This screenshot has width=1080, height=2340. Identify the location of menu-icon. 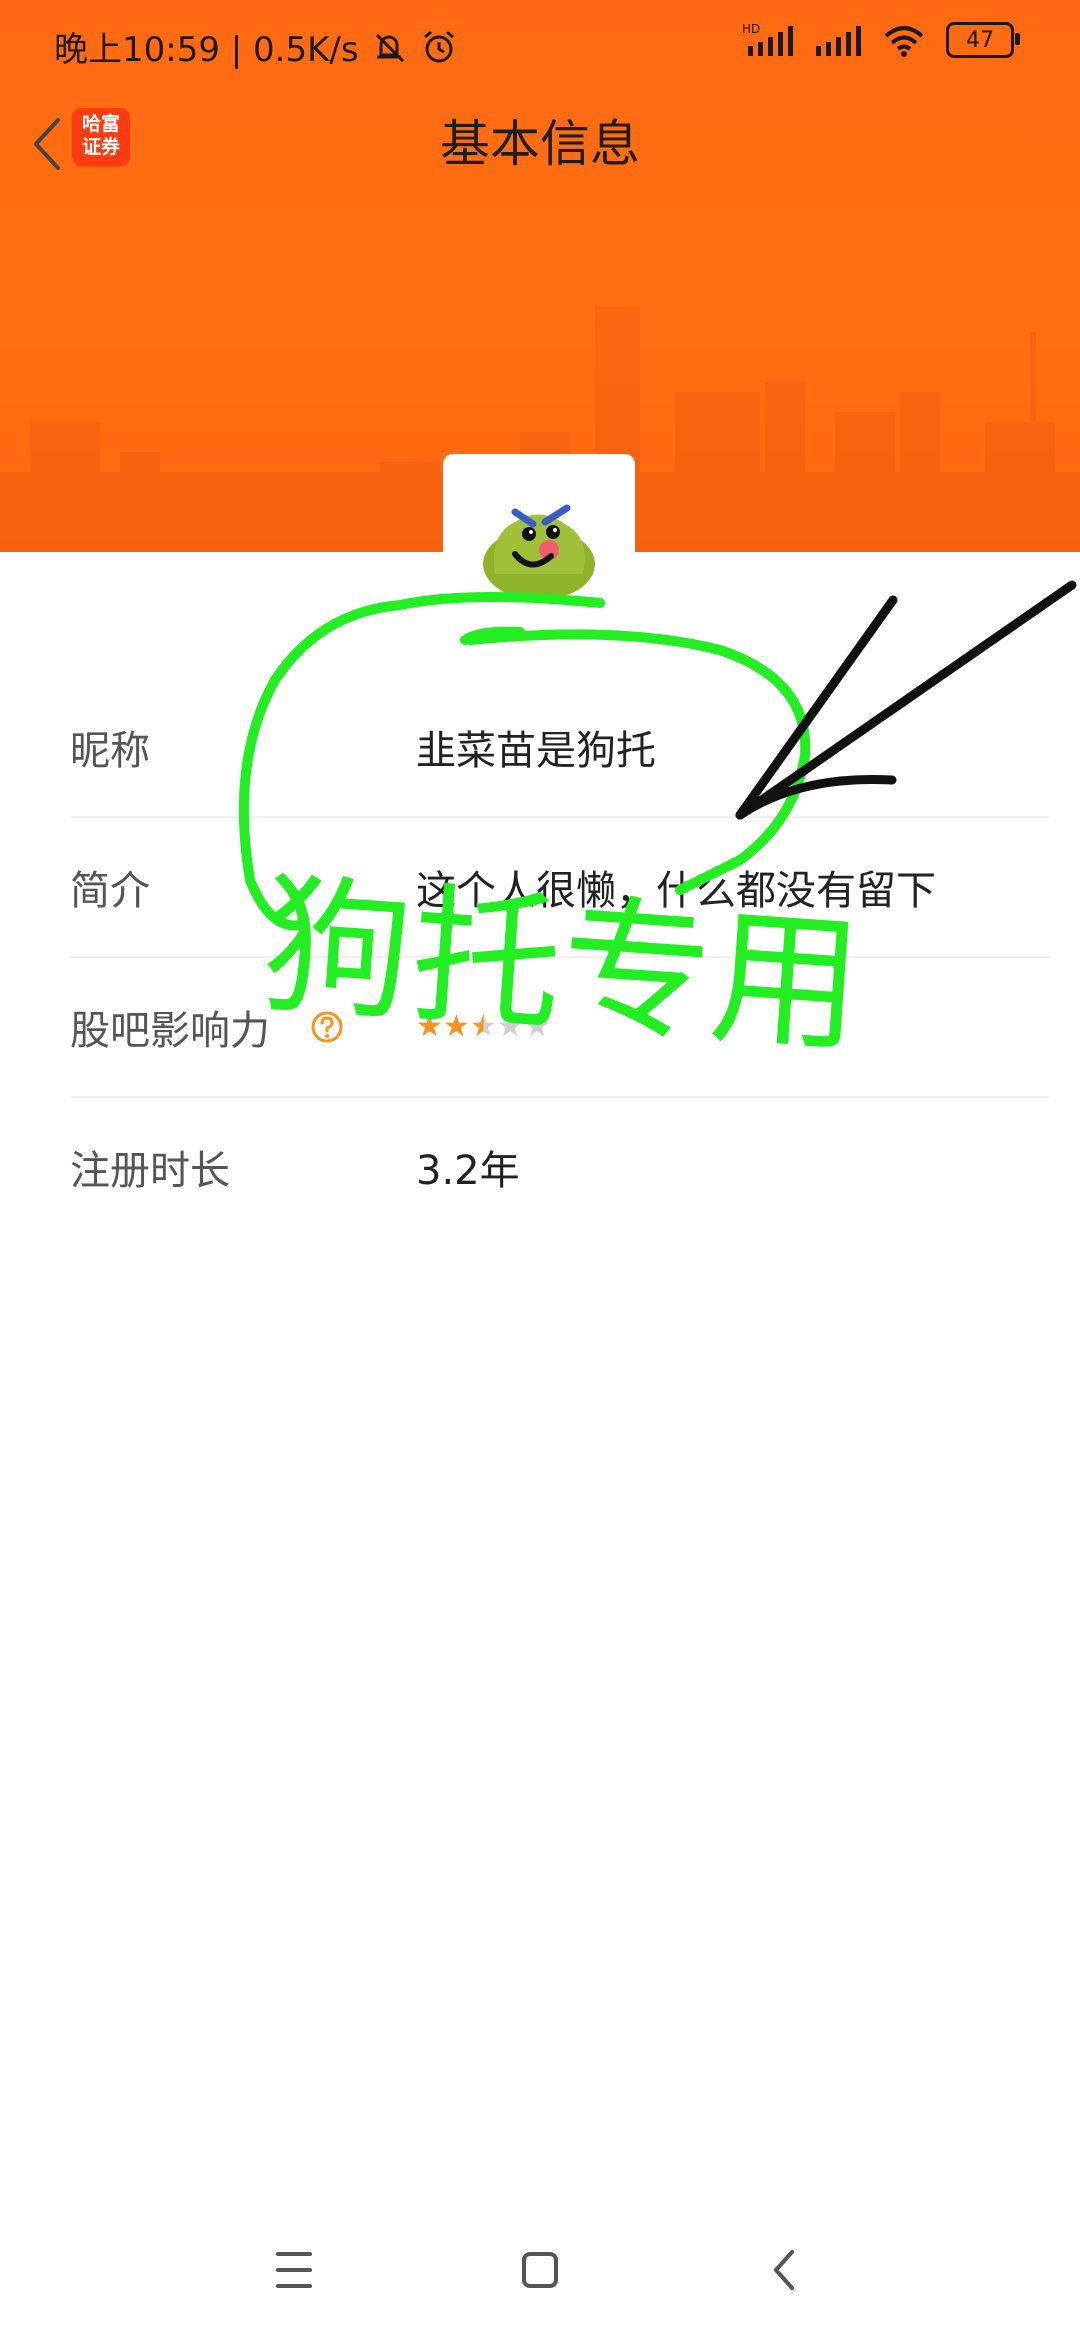
(294, 2270).